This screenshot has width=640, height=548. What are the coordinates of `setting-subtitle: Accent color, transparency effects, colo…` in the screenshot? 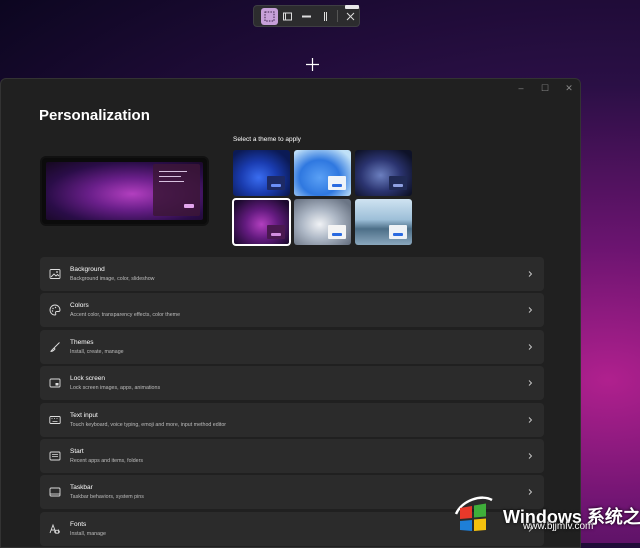 It's located at (125, 315).